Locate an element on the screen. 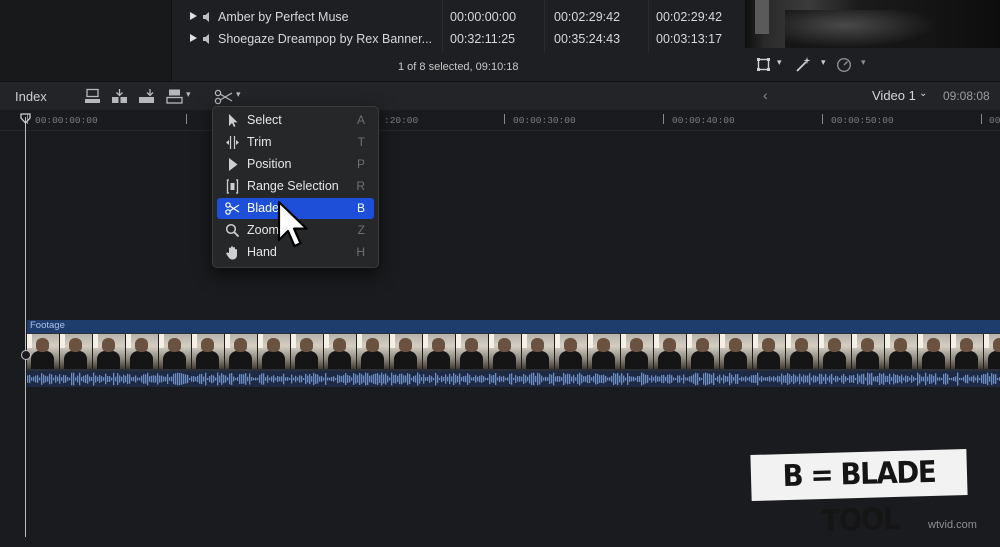 The height and width of the screenshot is (547, 1000). playhead-handle-icon is located at coordinates (25, 118).